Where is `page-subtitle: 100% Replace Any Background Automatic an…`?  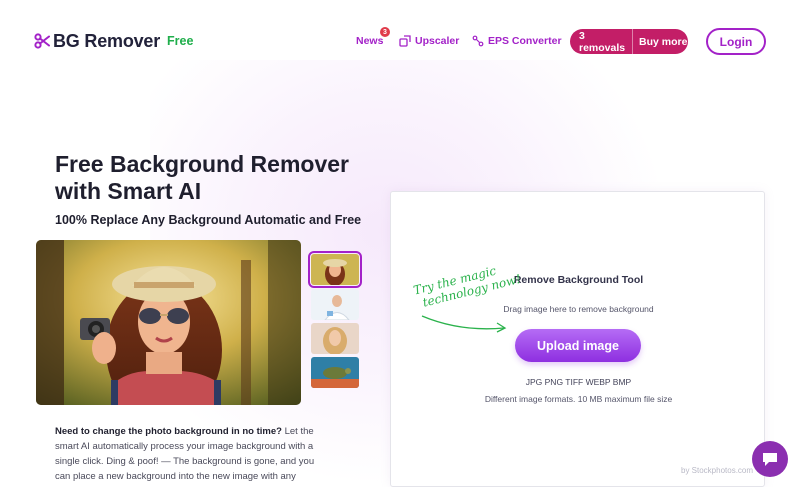 page-subtitle: 100% Replace Any Background Automatic an… is located at coordinates (208, 220).